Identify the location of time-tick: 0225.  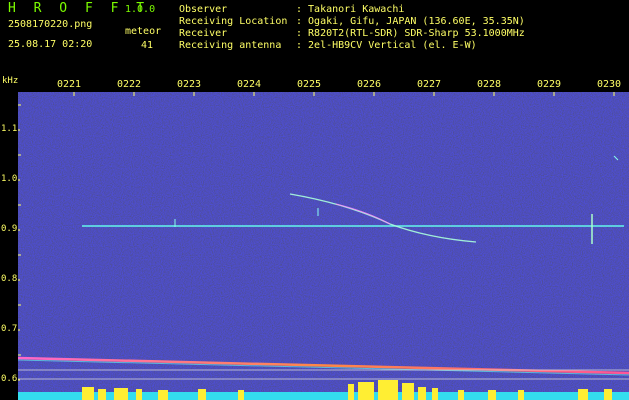
(309, 84).